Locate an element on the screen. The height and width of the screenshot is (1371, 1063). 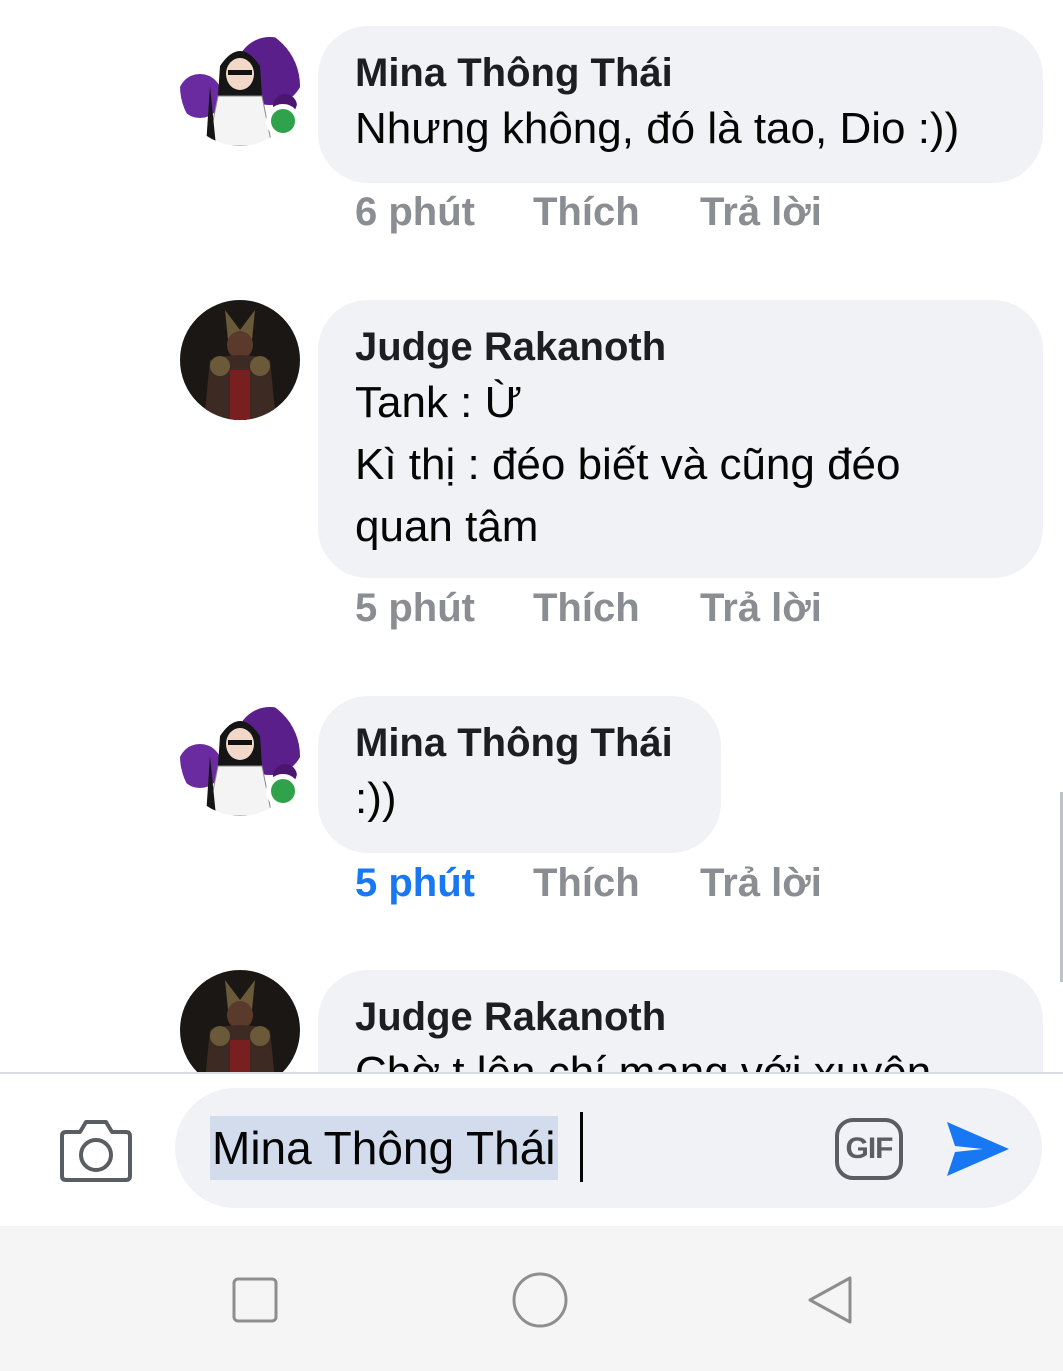
comment-text-line: Tank : Ừ is located at coordinates (439, 402).